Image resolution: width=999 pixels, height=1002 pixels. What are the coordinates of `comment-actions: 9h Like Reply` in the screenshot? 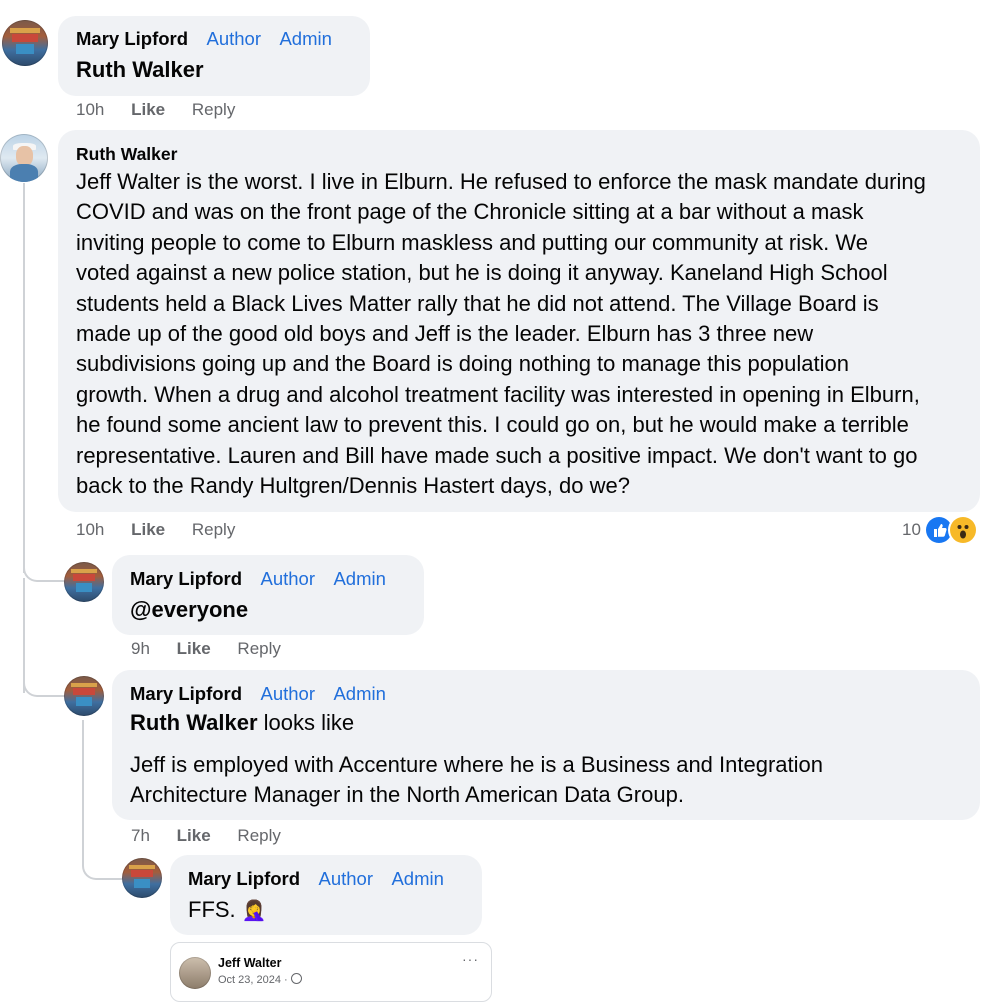 It's located at (217, 649).